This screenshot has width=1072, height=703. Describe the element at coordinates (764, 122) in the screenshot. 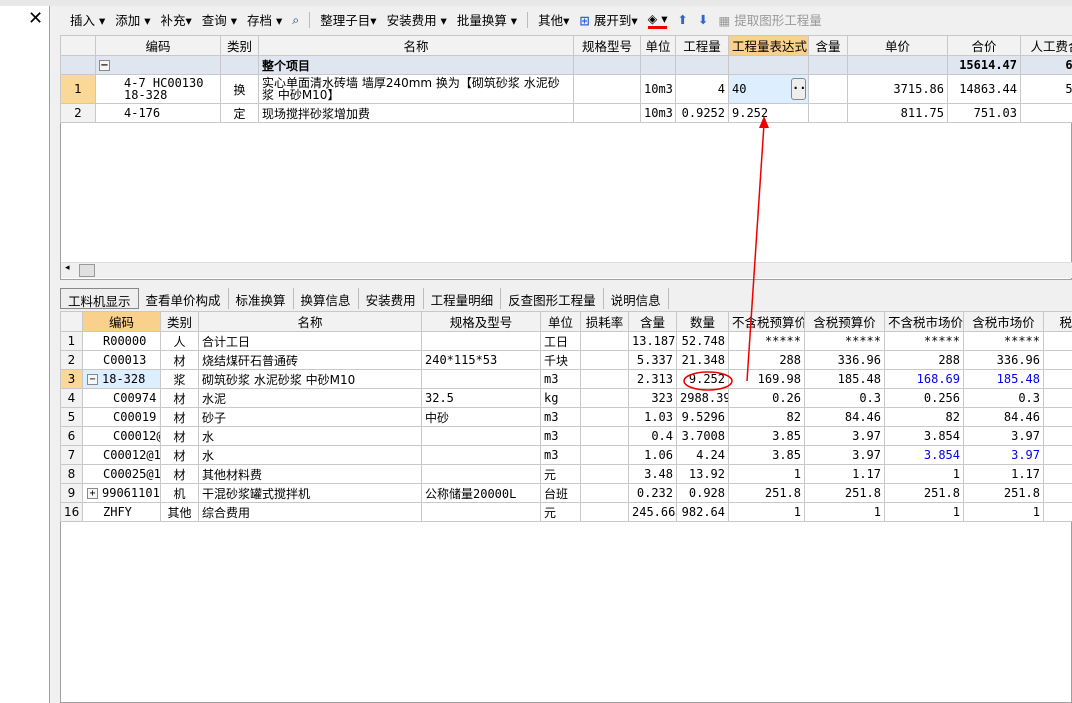

I see `arrow-head-icon` at that location.